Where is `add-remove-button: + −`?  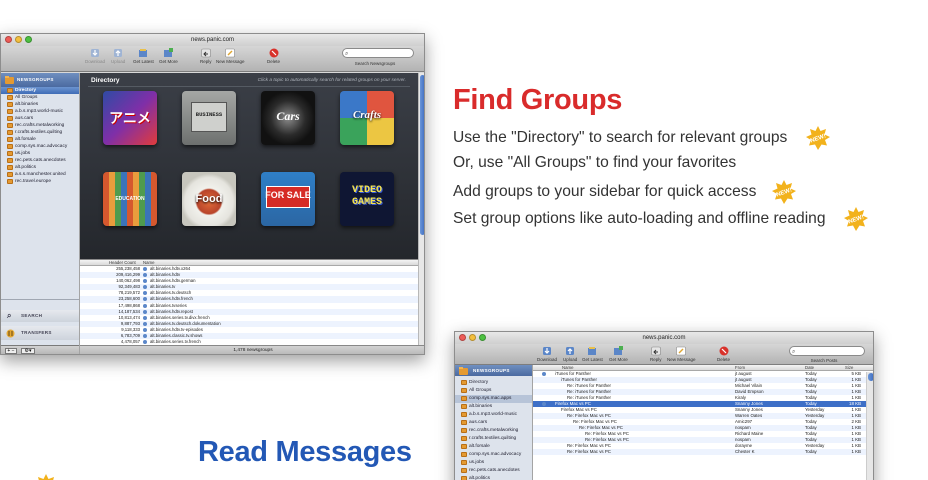
add-remove-button: + − is located at coordinates (11, 351).